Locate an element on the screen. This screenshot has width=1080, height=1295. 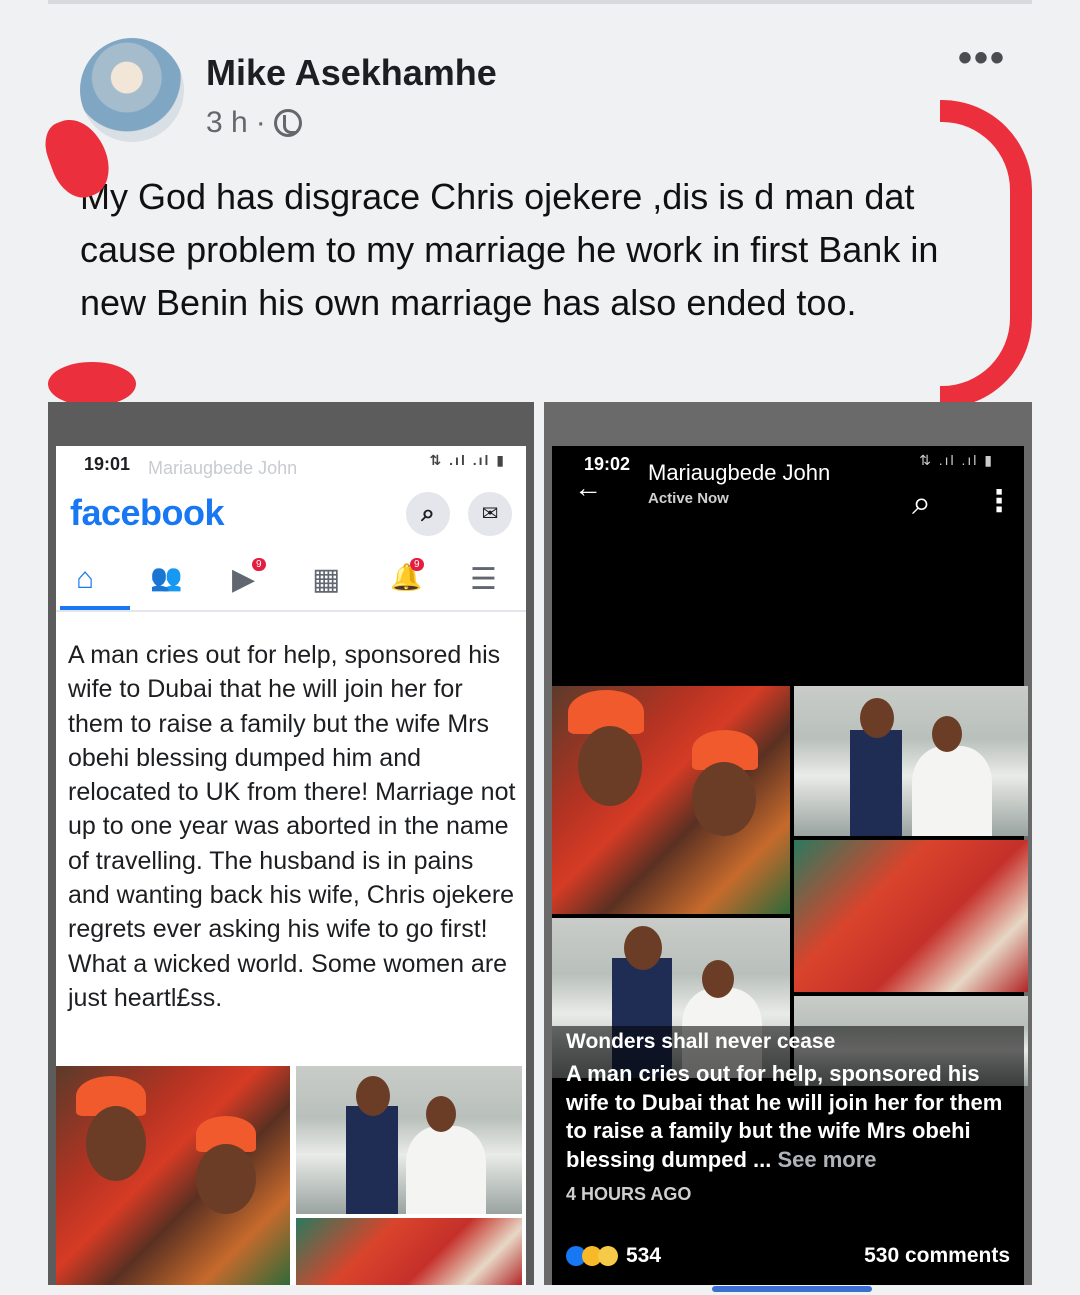
comment-count: 530 comments is located at coordinates (937, 1256).